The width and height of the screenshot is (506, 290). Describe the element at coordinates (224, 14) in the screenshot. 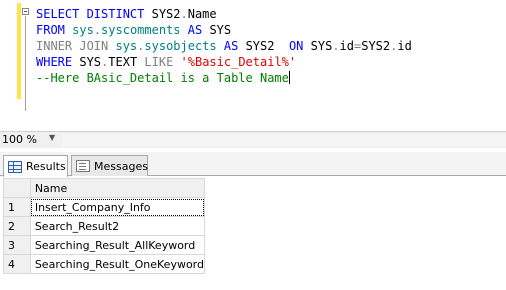

I see `code-line: SELECT DISTINCT SYS2.Name` at that location.